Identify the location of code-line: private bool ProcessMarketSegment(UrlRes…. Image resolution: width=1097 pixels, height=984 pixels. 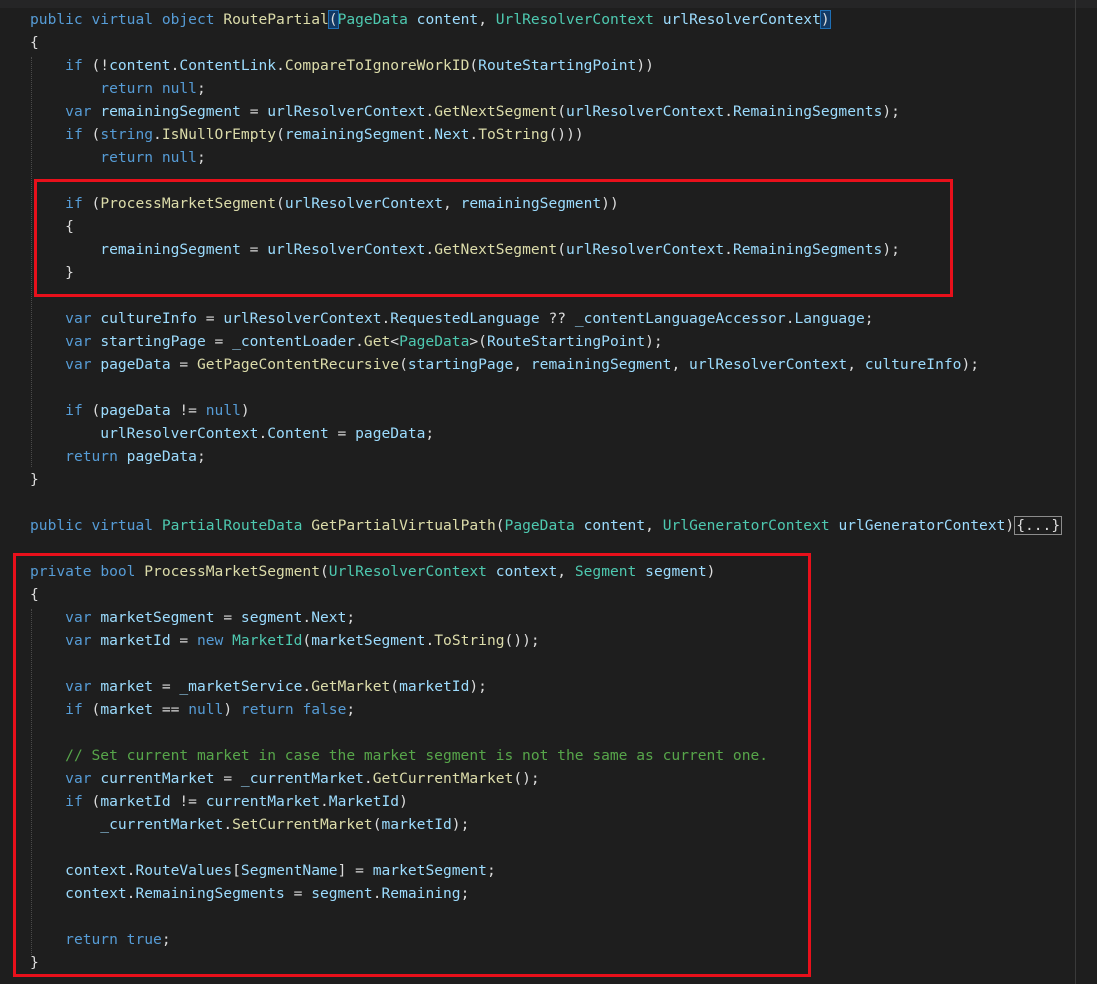
(372, 571).